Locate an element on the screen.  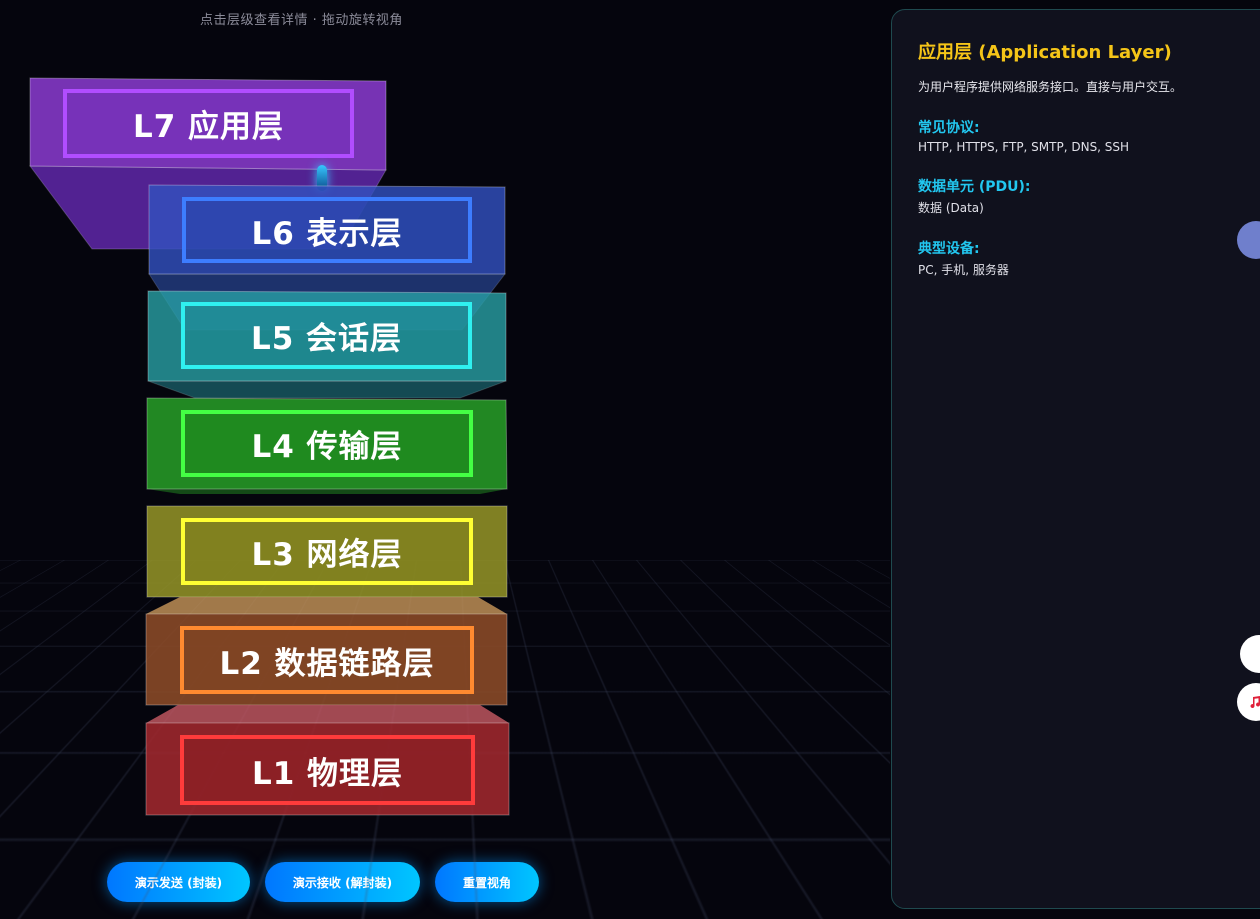
music-note-icon is located at coordinates (1255, 702).